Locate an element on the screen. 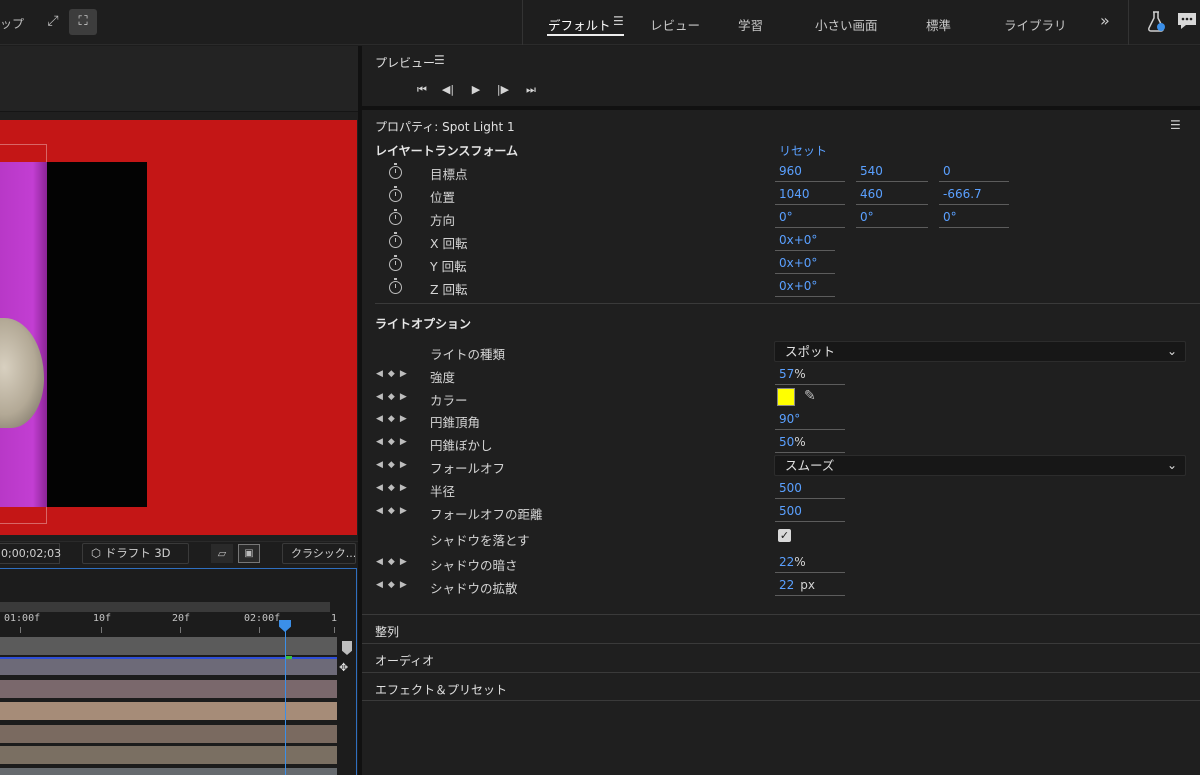 The width and height of the screenshot is (1200, 775). radius-value: 500 is located at coordinates (810, 490).